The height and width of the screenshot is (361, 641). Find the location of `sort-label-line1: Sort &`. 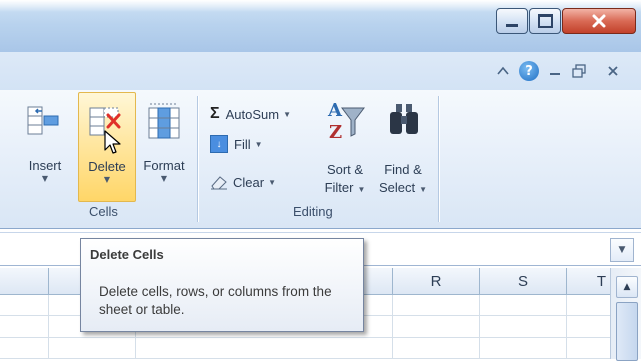

sort-label-line1: Sort & is located at coordinates (345, 169).